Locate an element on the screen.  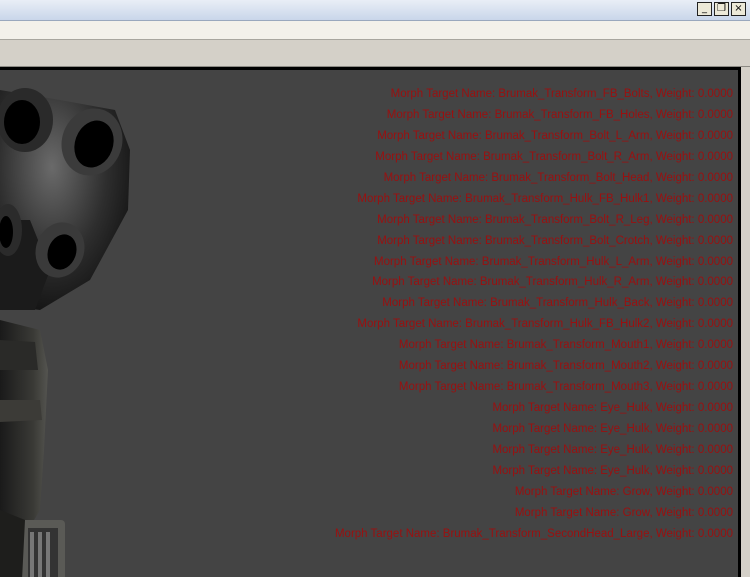
toolbar-strip is located at coordinates (375, 53).